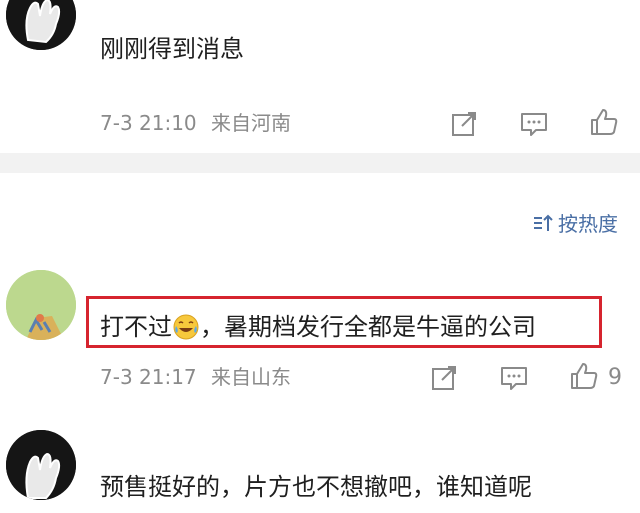 The height and width of the screenshot is (513, 640). Describe the element at coordinates (172, 49) in the screenshot. I see `comment-text: 刚刚得到消息` at that location.